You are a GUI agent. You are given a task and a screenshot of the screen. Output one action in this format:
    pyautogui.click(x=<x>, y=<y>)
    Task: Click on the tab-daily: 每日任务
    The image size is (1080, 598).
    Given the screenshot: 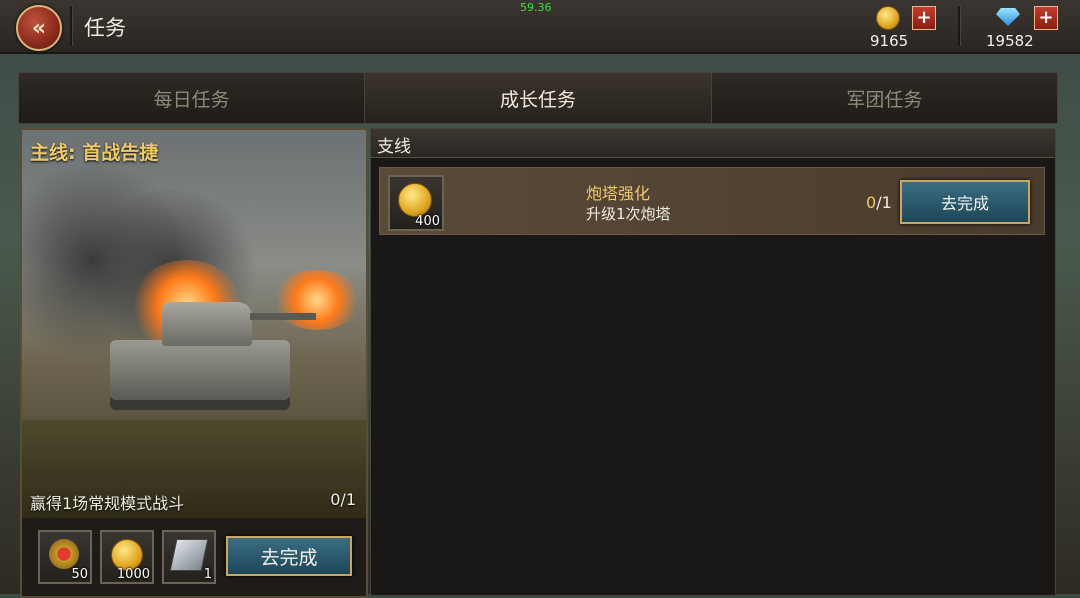 What is the action you would take?
    pyautogui.click(x=192, y=98)
    